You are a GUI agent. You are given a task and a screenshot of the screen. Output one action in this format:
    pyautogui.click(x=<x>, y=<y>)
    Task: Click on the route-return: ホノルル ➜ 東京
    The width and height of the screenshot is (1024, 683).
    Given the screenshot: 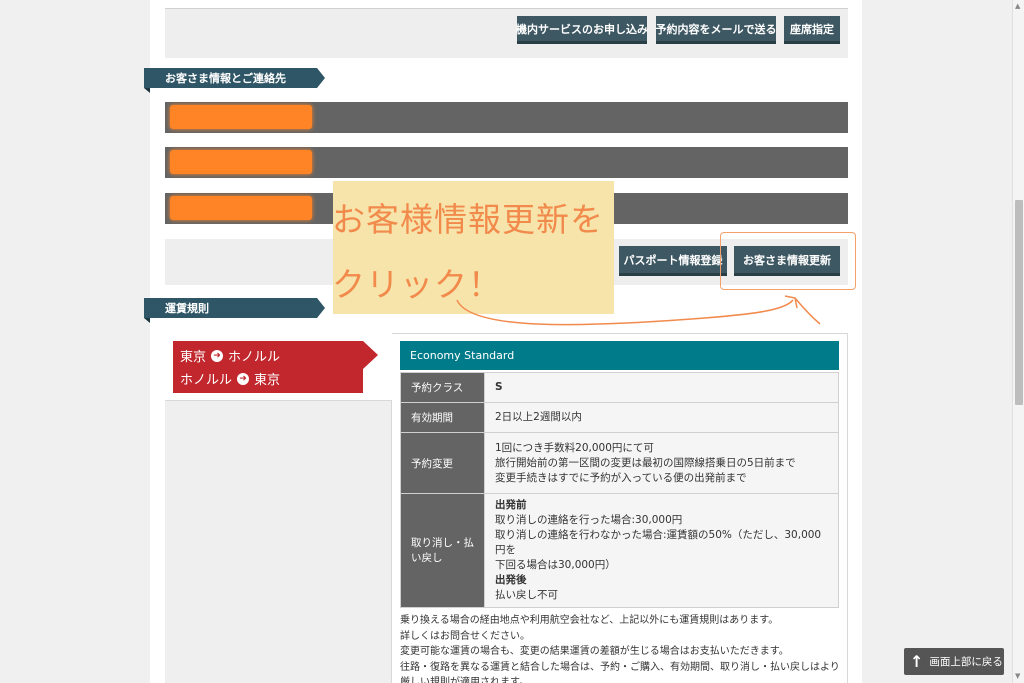 What is the action you would take?
    pyautogui.click(x=230, y=378)
    